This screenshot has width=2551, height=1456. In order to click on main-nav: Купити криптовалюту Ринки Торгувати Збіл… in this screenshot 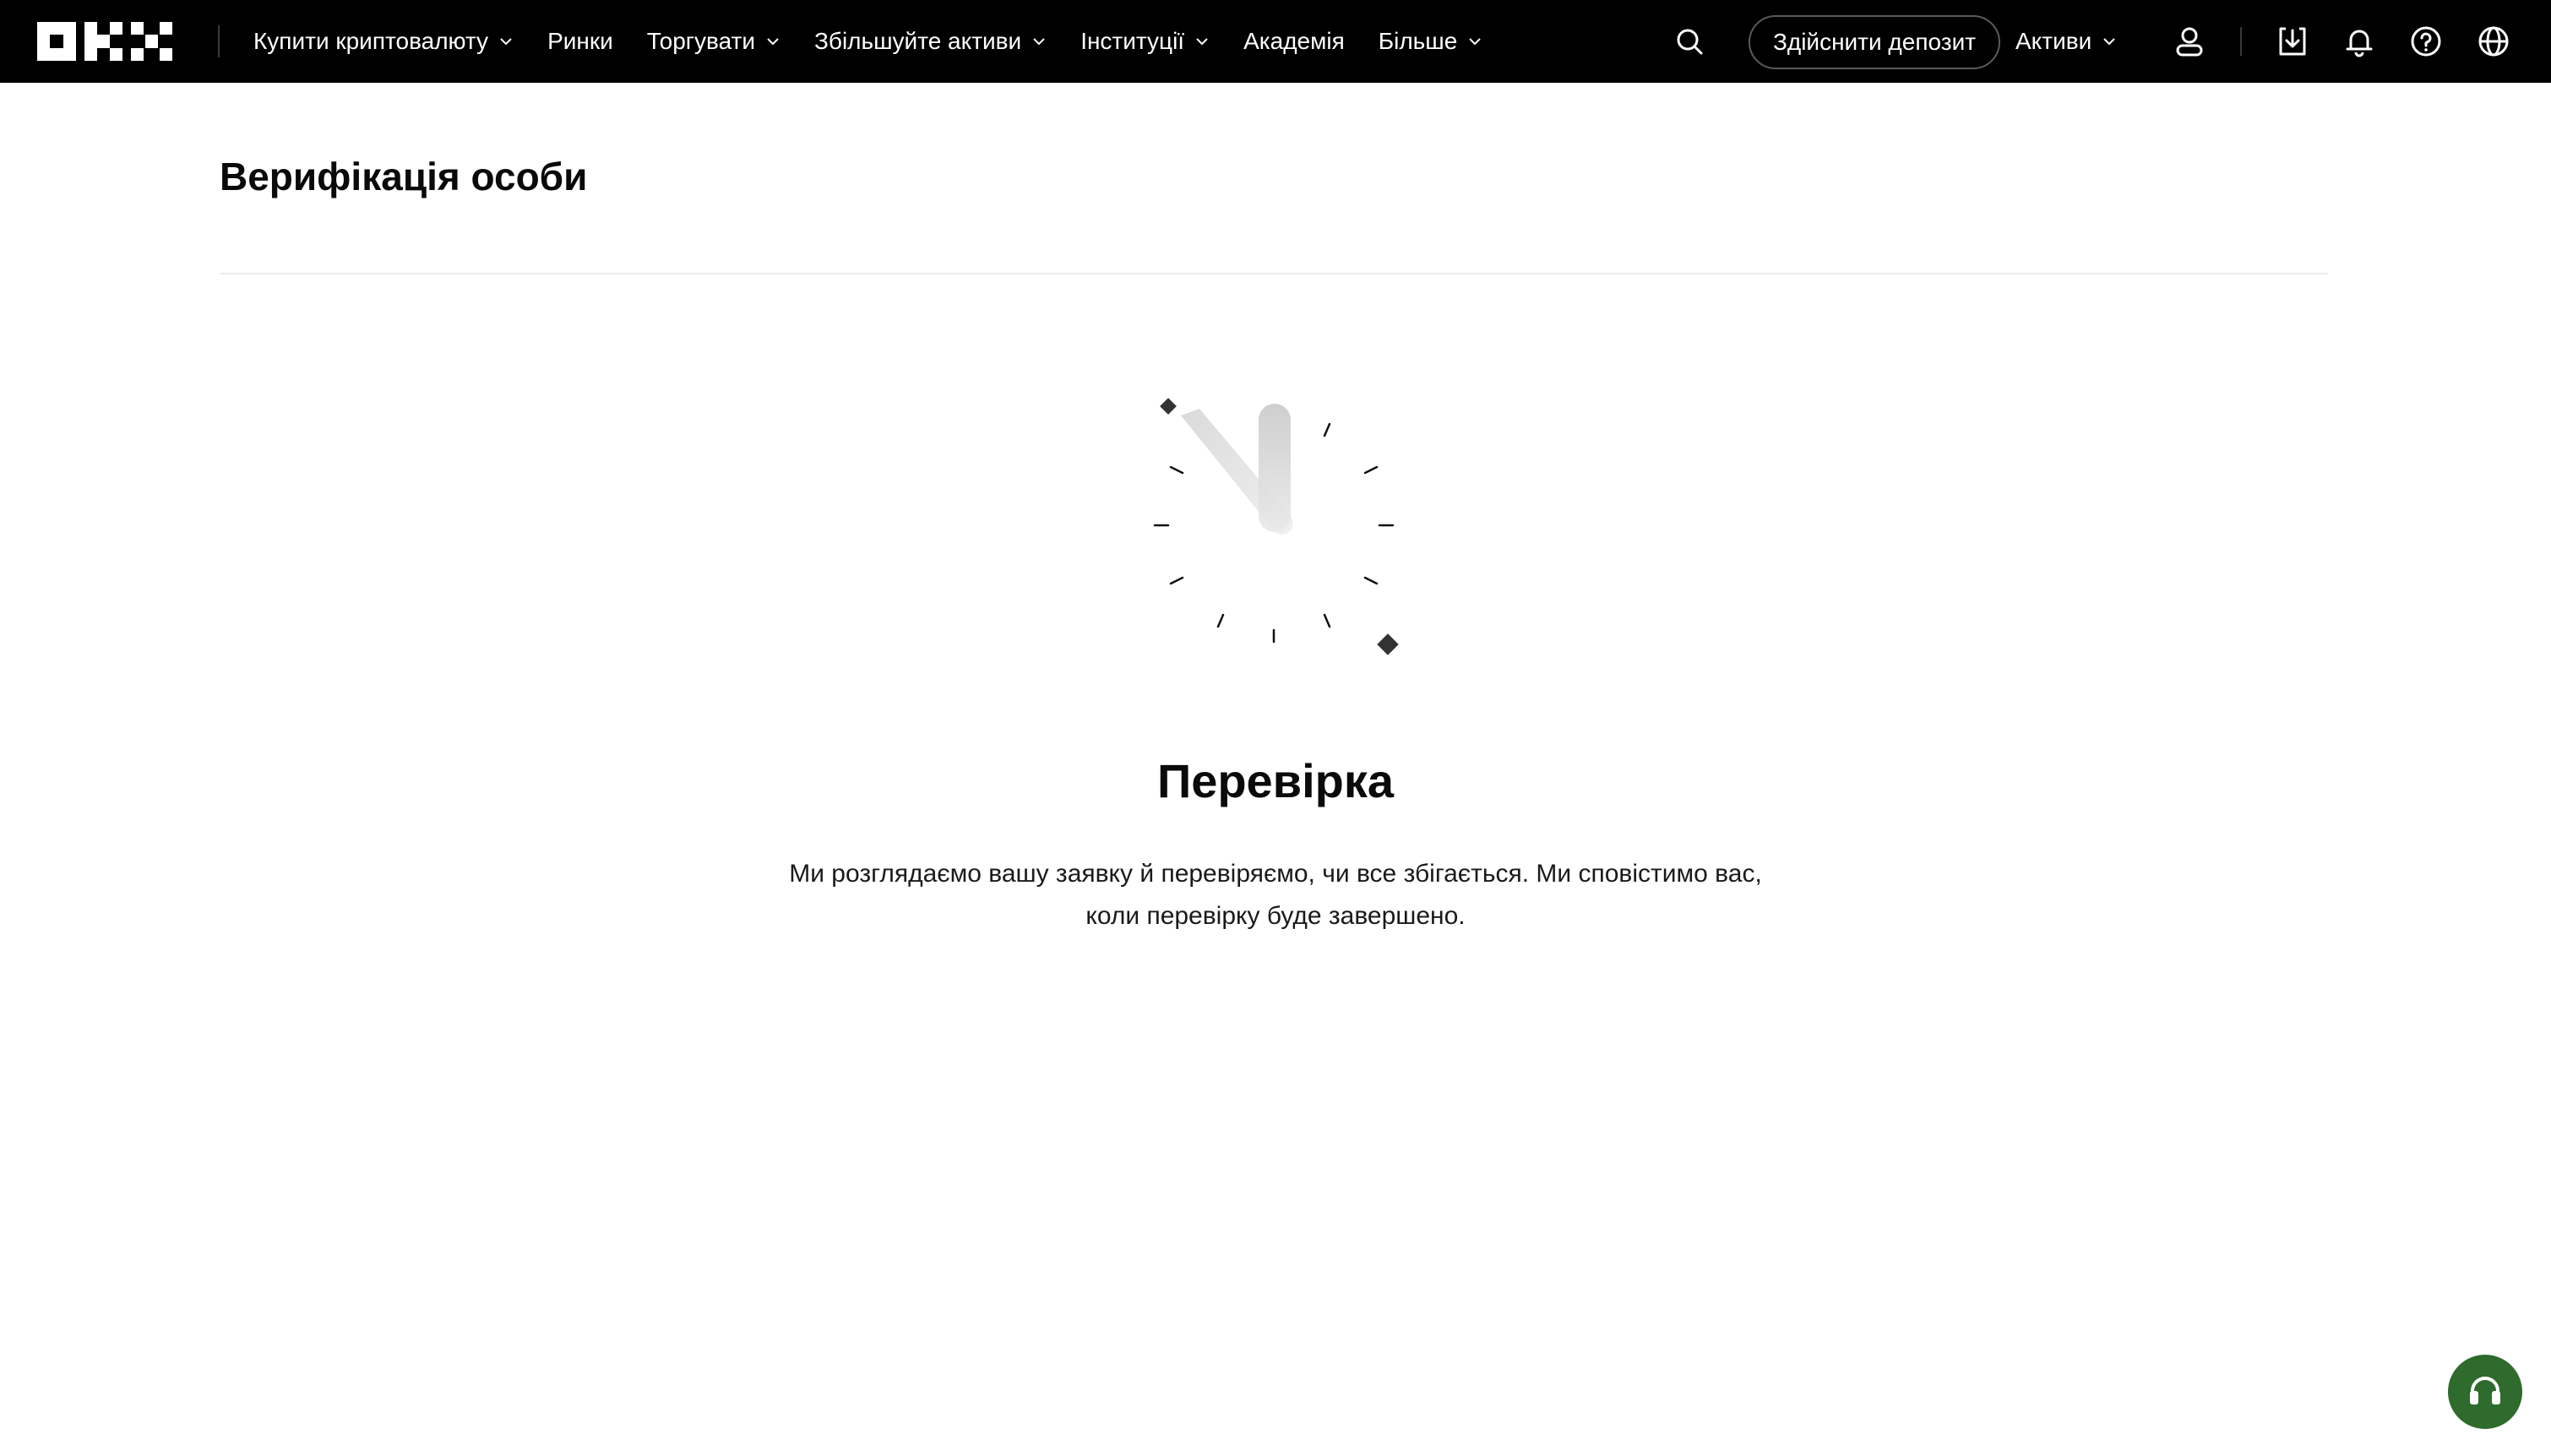, I will do `click(884, 41)`.